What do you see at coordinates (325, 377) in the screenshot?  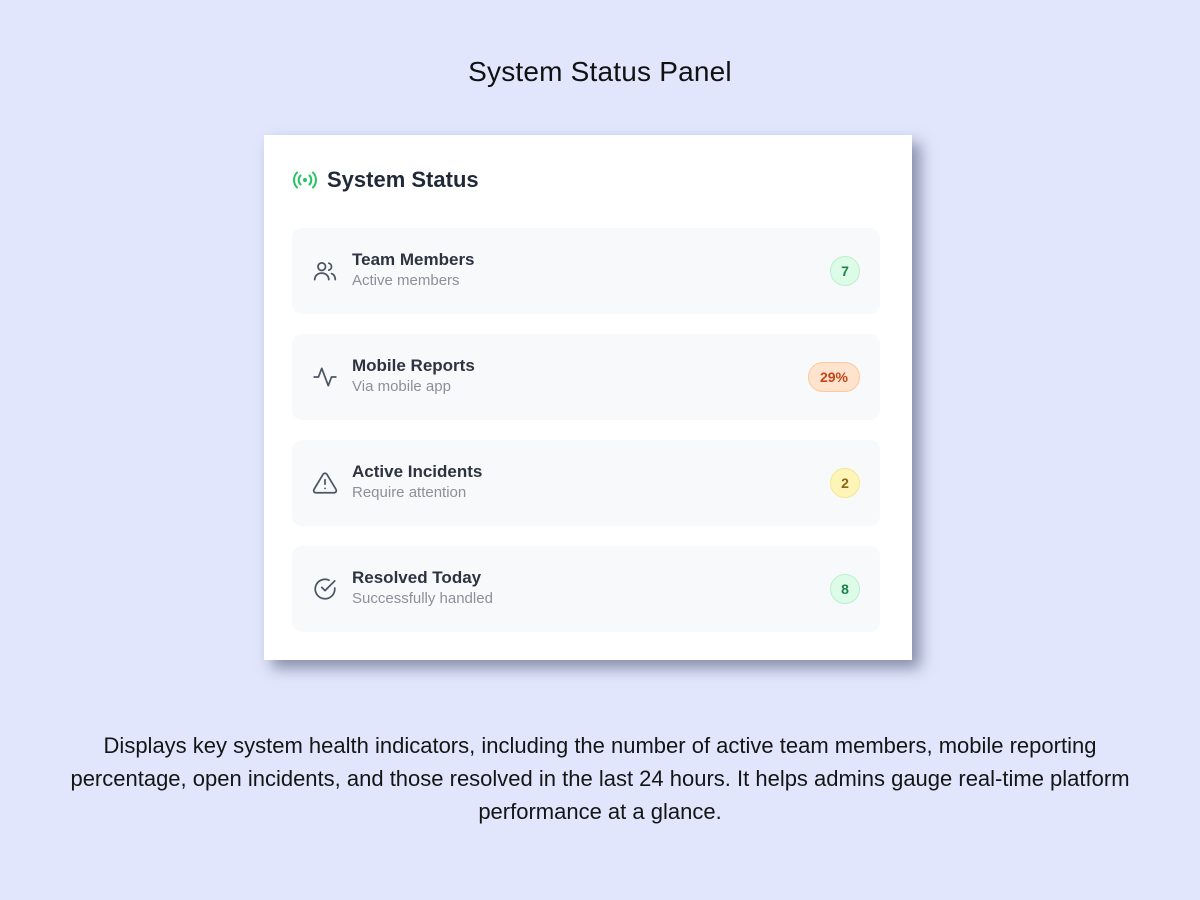 I see `activity-icon` at bounding box center [325, 377].